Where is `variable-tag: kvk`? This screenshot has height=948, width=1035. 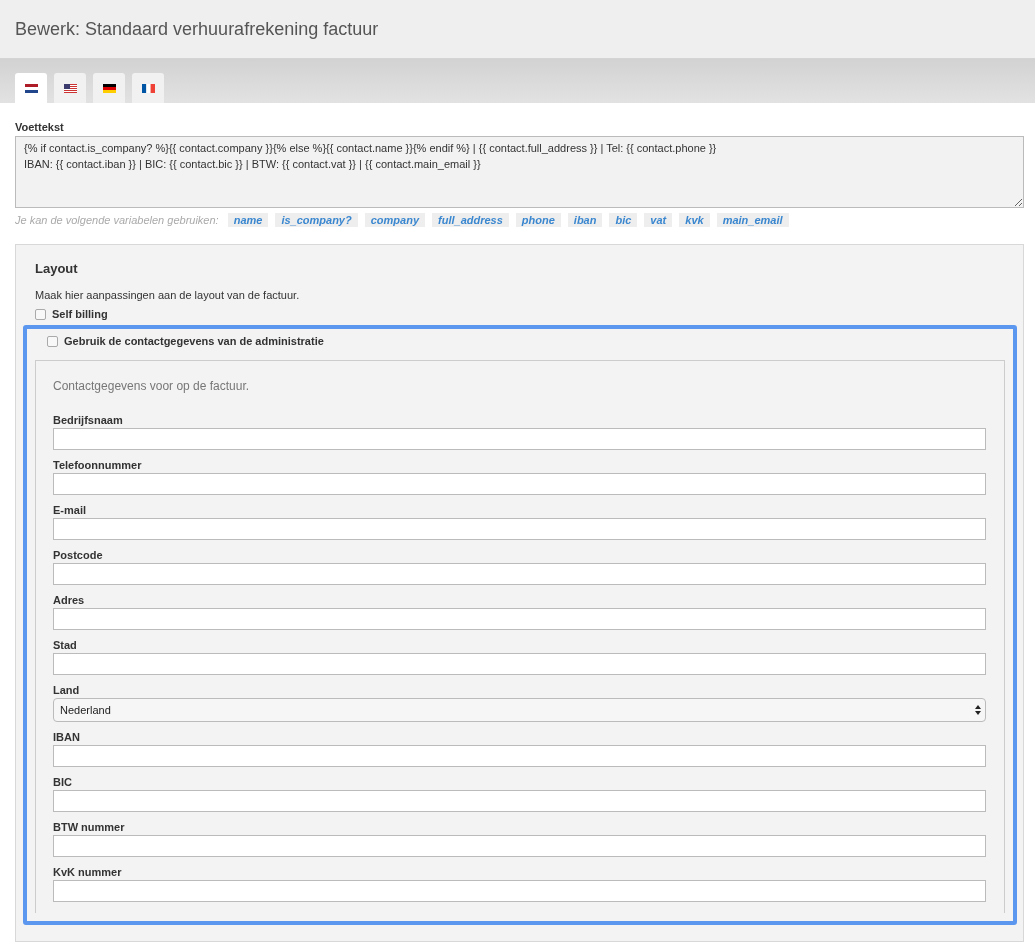
variable-tag: kvk is located at coordinates (694, 220).